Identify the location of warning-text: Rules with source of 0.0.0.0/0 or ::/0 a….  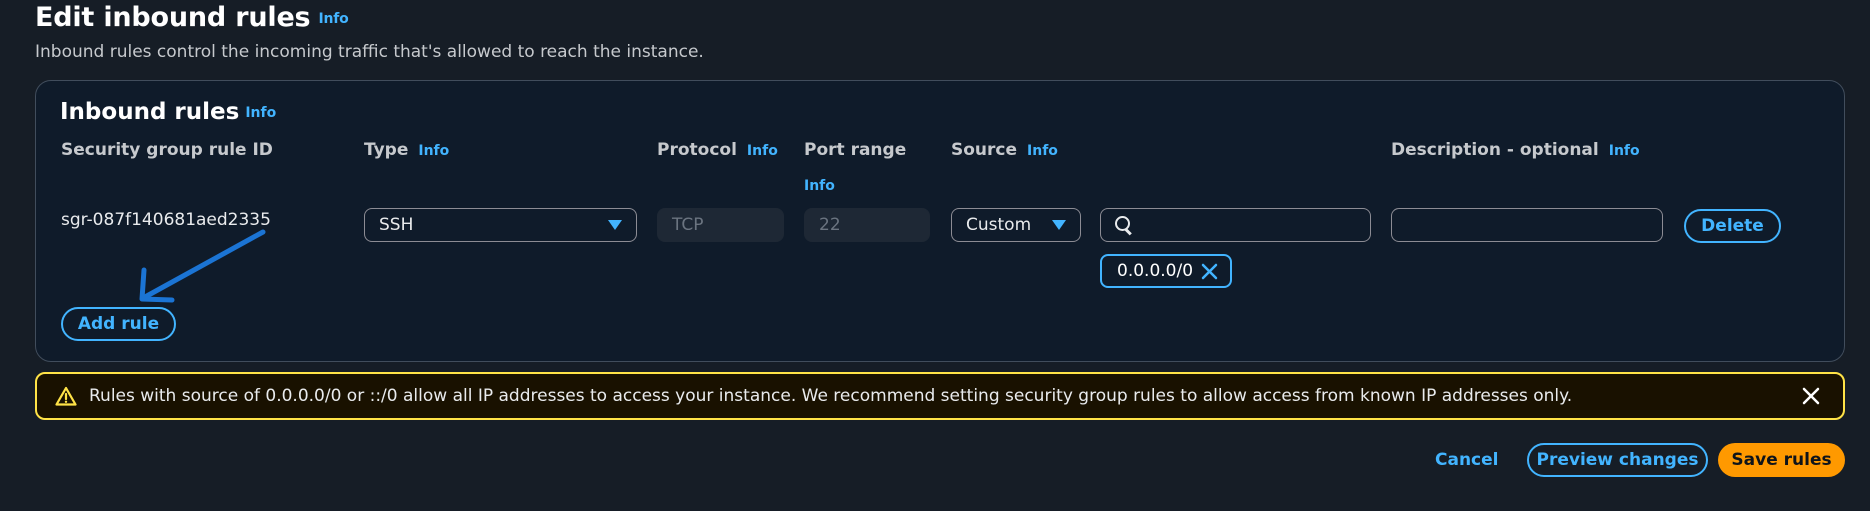
(831, 396).